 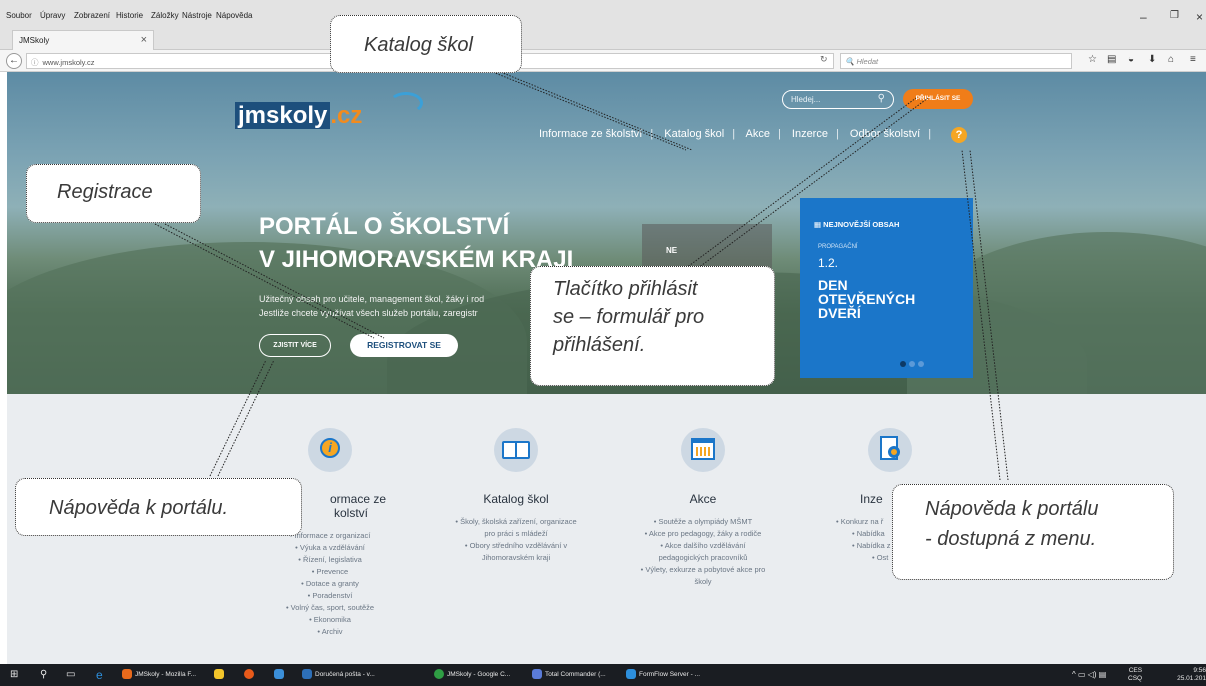 I want to click on drive-icon, so click(x=220, y=675).